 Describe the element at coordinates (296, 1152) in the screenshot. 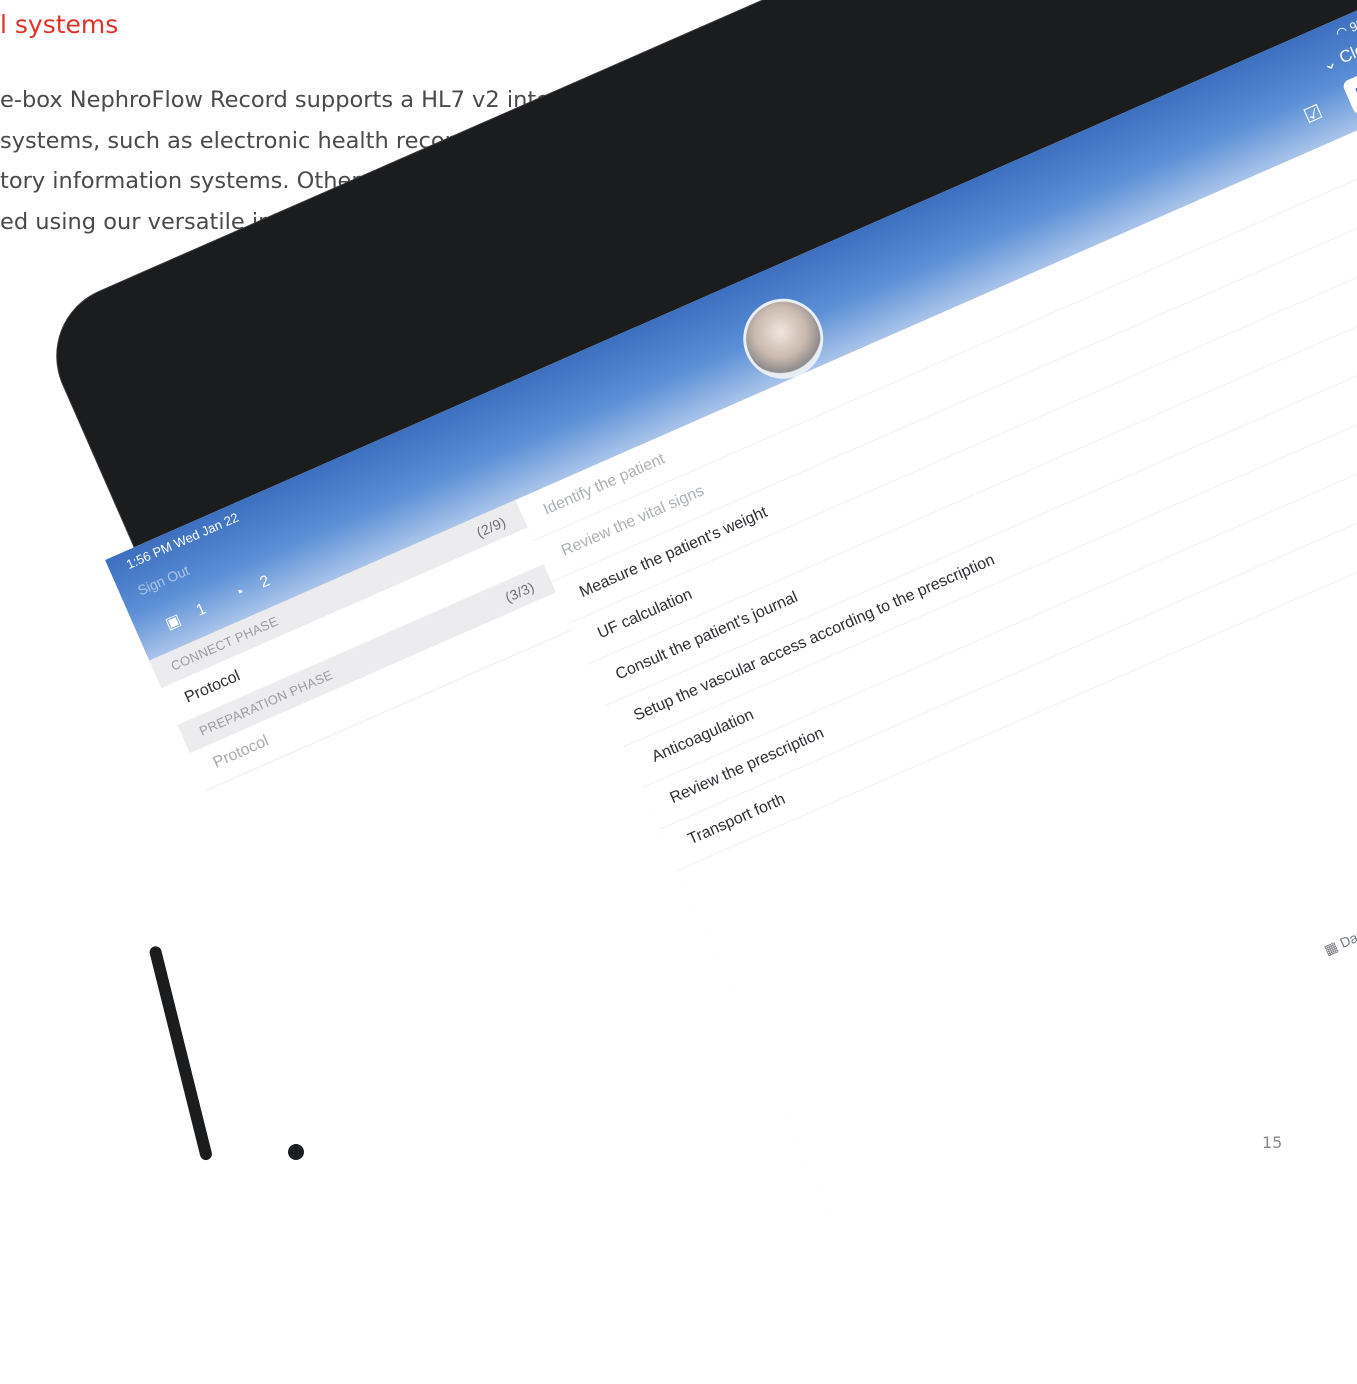

I see `device-side-dot` at that location.